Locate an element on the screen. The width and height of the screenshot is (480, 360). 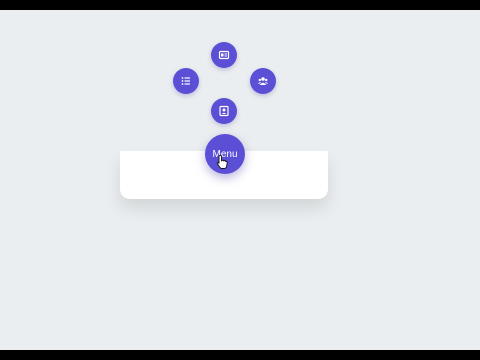
users-icon is located at coordinates (263, 81).